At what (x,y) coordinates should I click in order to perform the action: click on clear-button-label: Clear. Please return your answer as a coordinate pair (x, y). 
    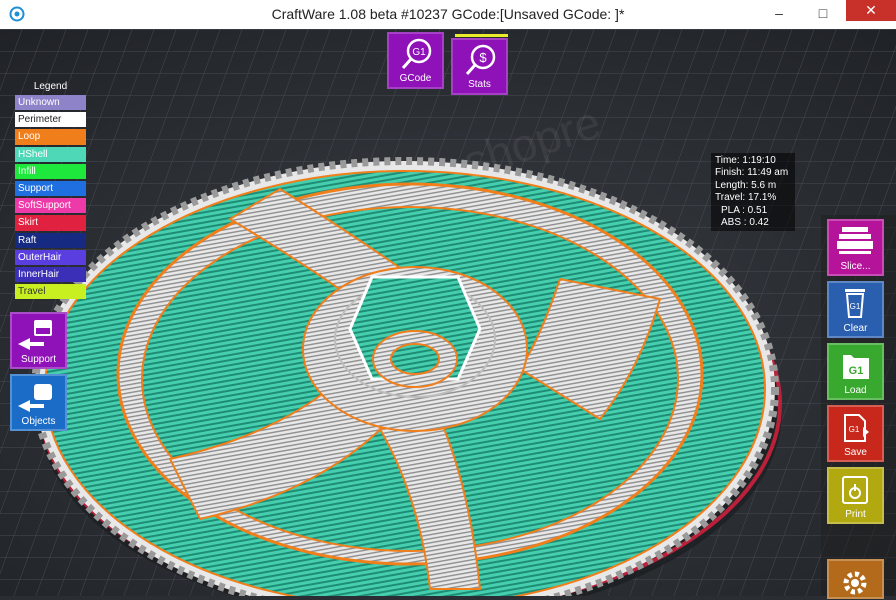
    Looking at the image, I should click on (855, 328).